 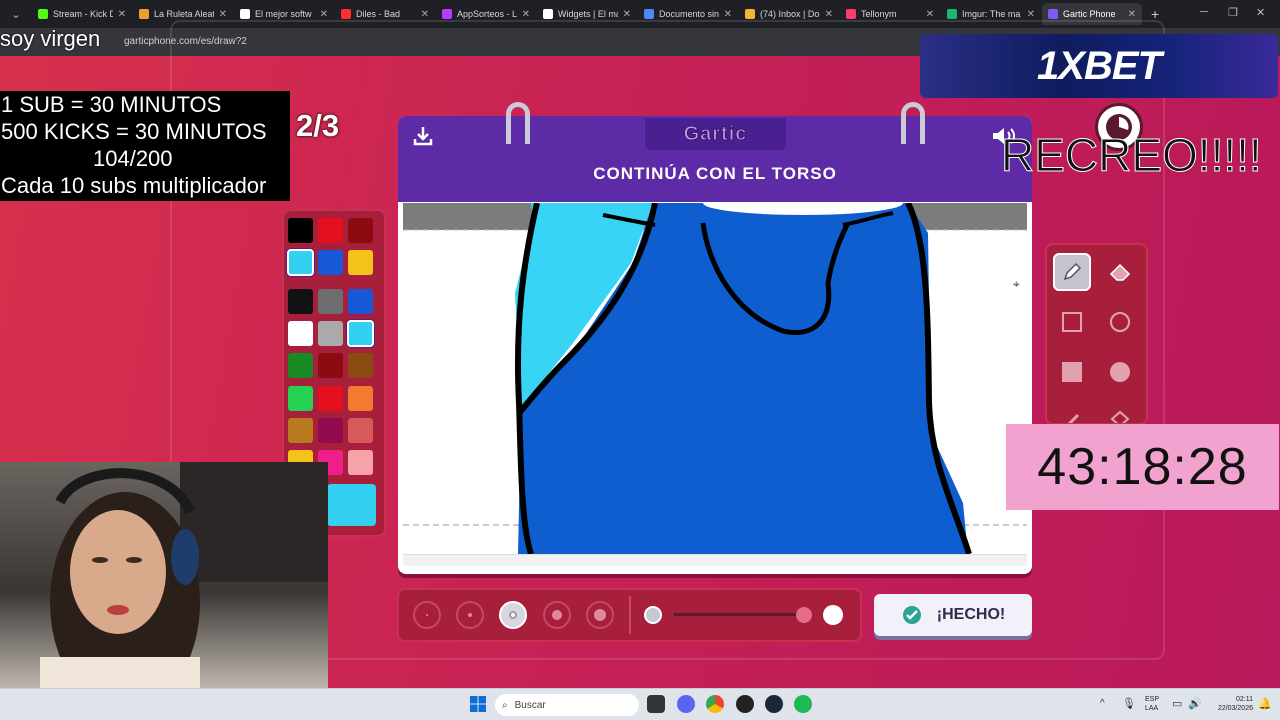 I want to click on opacity-low-icon, so click(x=653, y=615).